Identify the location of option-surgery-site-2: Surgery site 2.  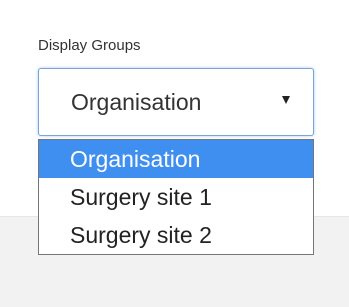
(176, 235).